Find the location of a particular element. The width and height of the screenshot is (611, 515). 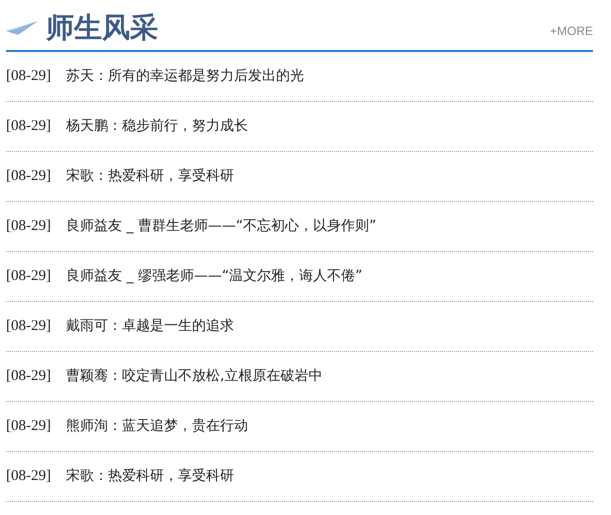

news-link: 曹颖骞：咬定青山不放松,立根原在破岩中 is located at coordinates (194, 376).